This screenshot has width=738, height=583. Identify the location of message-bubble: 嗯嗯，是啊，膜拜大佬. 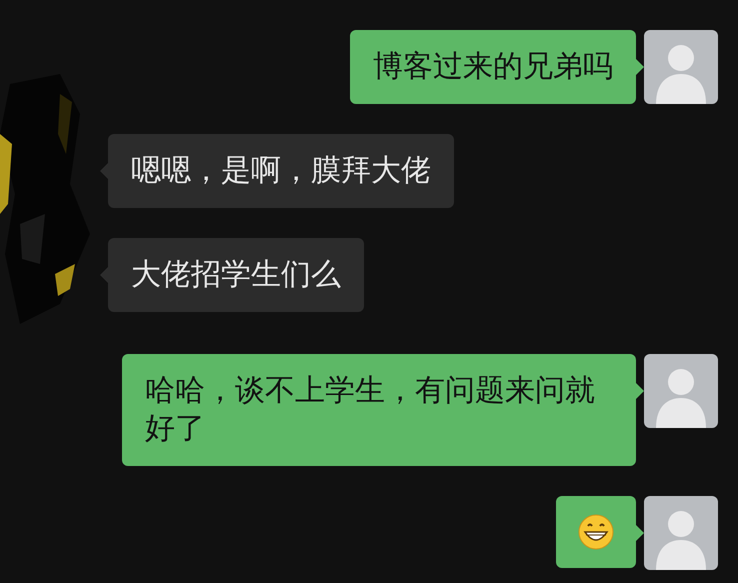
(281, 171).